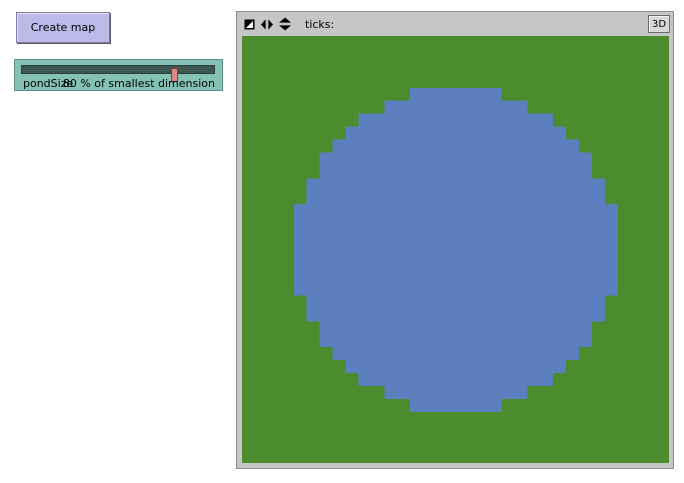  What do you see at coordinates (320, 24) in the screenshot?
I see `ticks-label: ticks:` at bounding box center [320, 24].